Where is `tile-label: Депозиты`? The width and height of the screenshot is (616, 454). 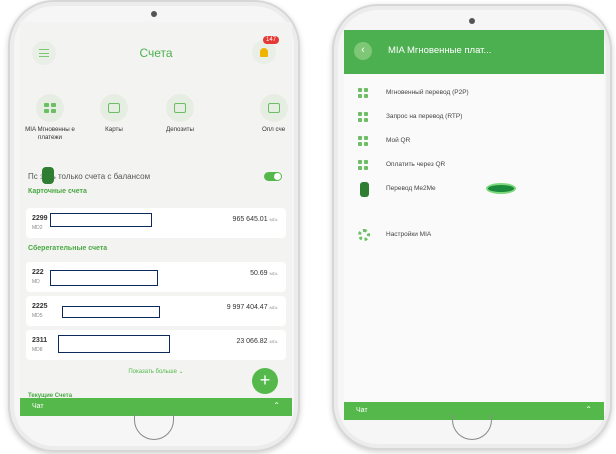 tile-label: Депозиты is located at coordinates (180, 129).